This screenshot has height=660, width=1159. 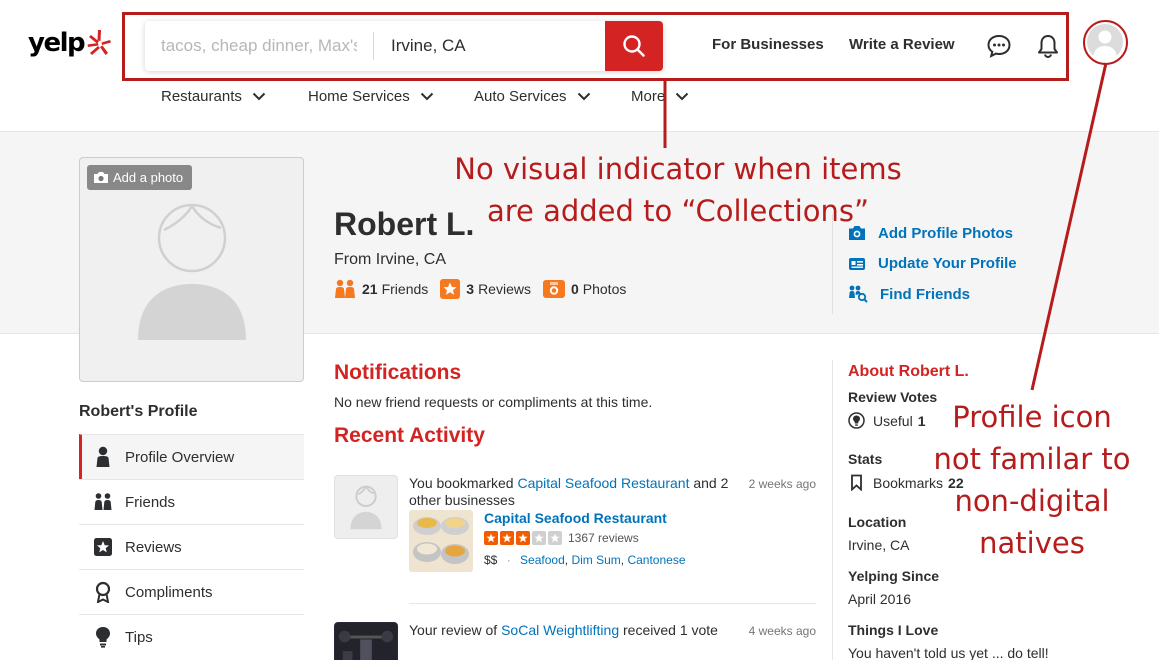 What do you see at coordinates (520, 96) in the screenshot?
I see `nav-item-label: Auto Services` at bounding box center [520, 96].